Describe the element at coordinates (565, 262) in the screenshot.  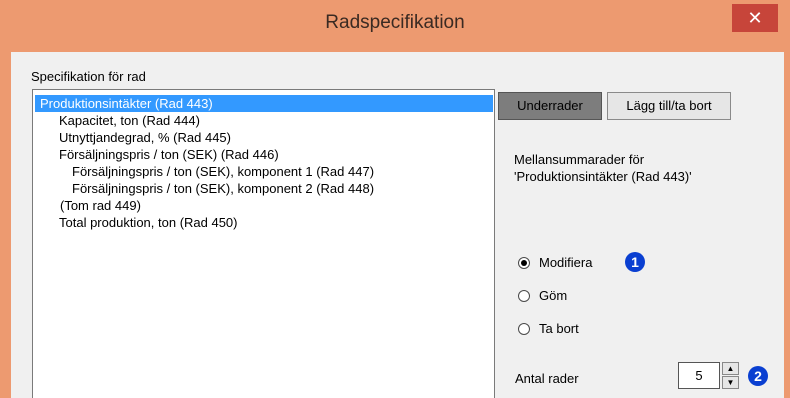
I see `radio-label-modifiera: Modifiera` at that location.